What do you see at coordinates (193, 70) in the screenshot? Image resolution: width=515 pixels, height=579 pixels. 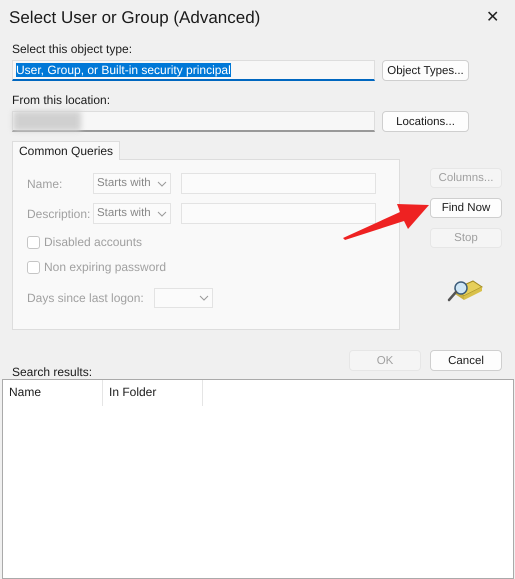 I see `object-type-field: User, Group, or Built-in security principal` at bounding box center [193, 70].